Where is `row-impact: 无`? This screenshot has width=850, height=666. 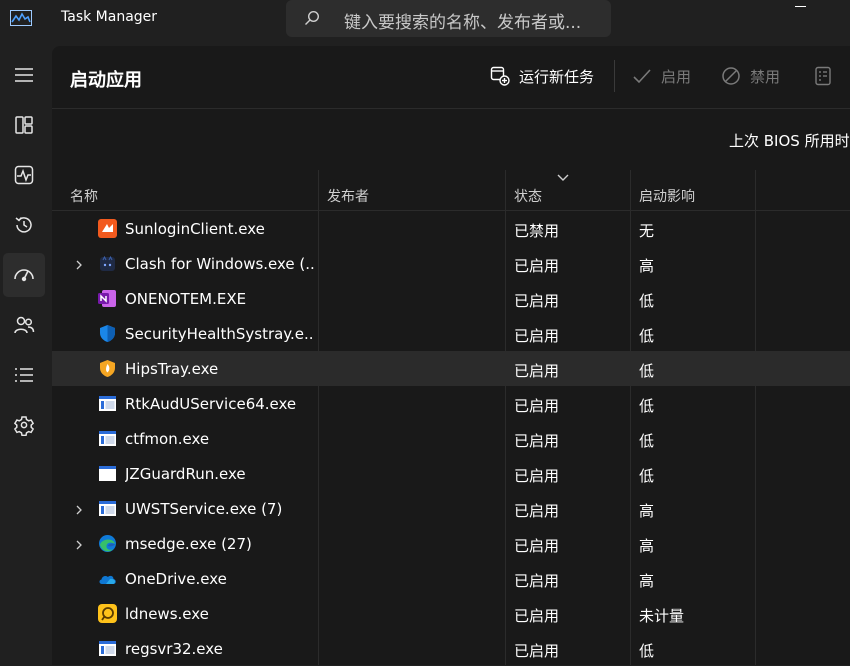 row-impact: 无 is located at coordinates (647, 231).